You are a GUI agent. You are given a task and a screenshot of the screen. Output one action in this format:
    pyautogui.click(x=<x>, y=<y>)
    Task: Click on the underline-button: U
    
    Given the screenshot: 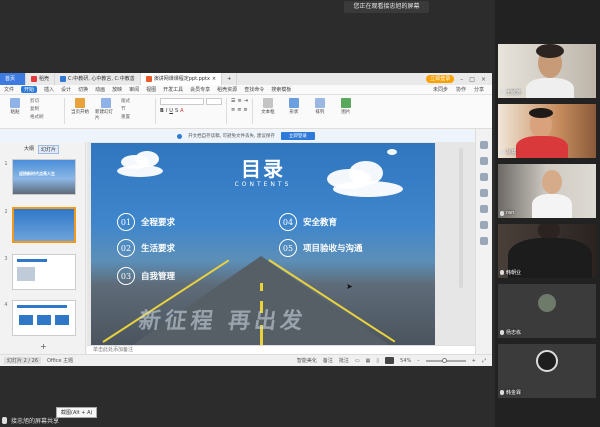 What is the action you would take?
    pyautogui.click(x=171, y=111)
    